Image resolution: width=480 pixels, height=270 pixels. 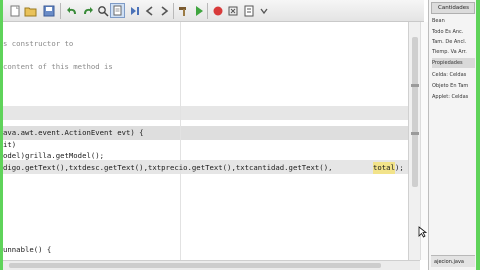 I want to click on build-button, so click(x=183, y=10).